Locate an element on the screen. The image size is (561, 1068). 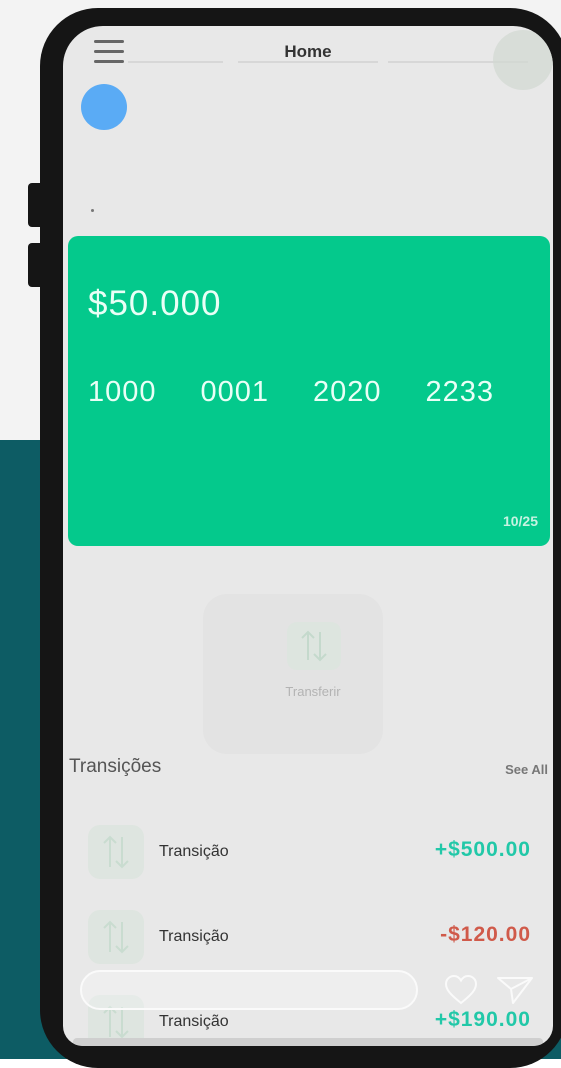
transaction-amount: +$190.00 is located at coordinates (482, 1019).